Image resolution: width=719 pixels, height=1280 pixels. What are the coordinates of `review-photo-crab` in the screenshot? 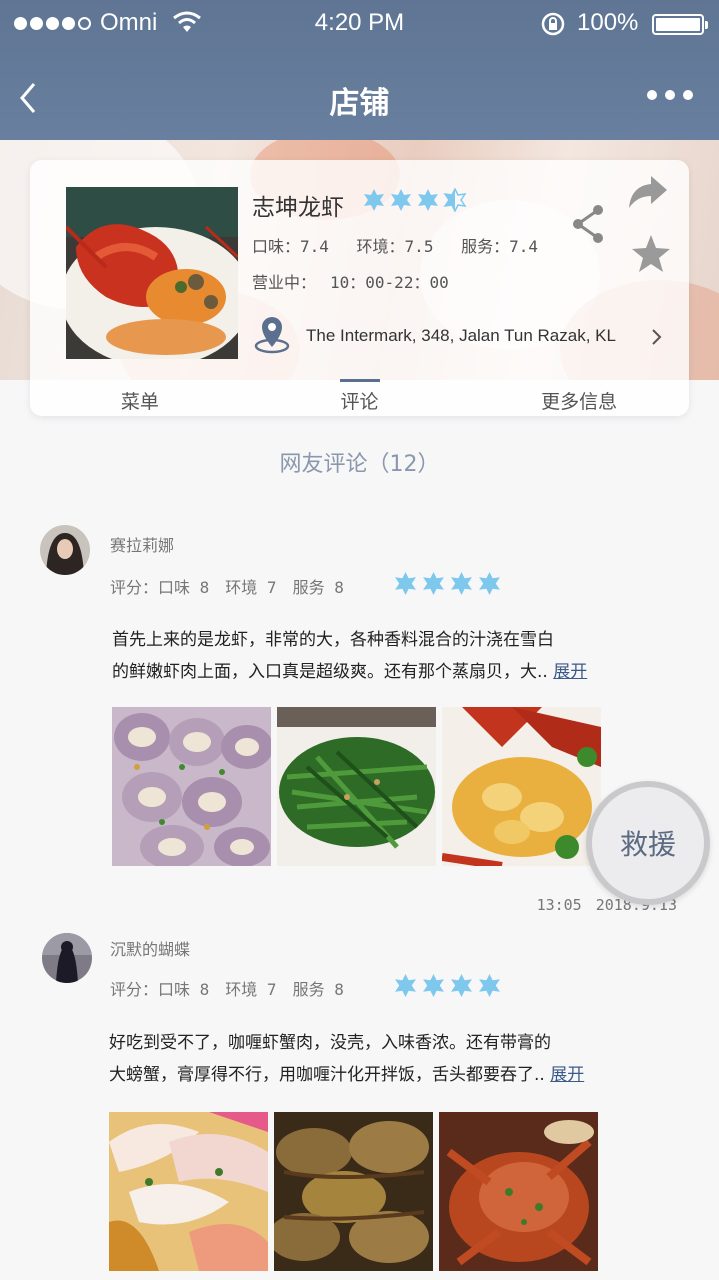 It's located at (518, 1191).